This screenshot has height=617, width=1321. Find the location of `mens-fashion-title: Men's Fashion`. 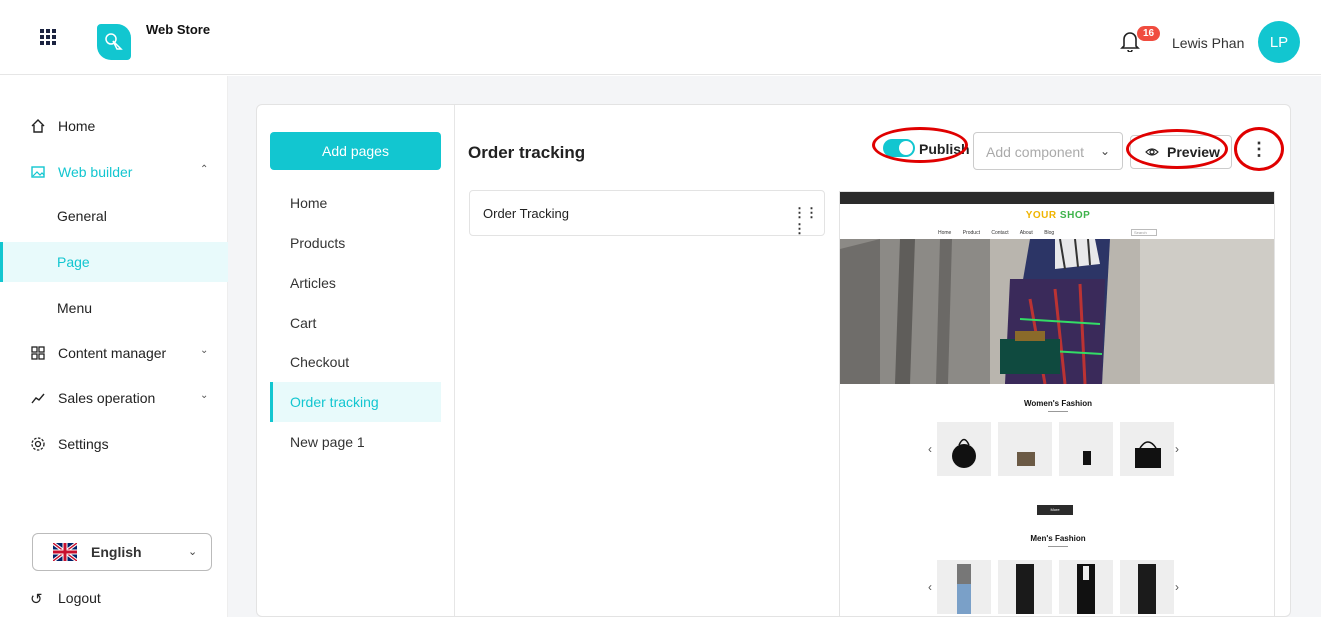

mens-fashion-title: Men's Fashion is located at coordinates (1058, 538).